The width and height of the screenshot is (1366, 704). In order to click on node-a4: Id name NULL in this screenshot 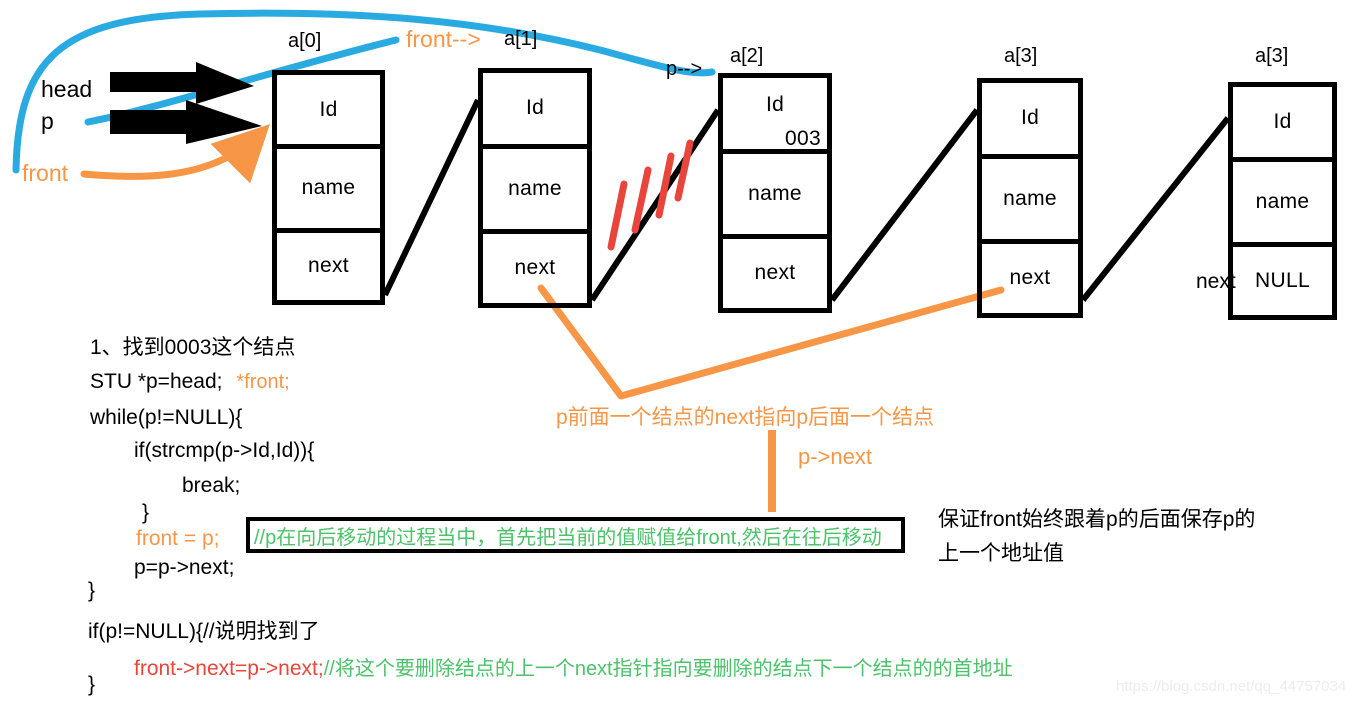, I will do `click(1282, 201)`.